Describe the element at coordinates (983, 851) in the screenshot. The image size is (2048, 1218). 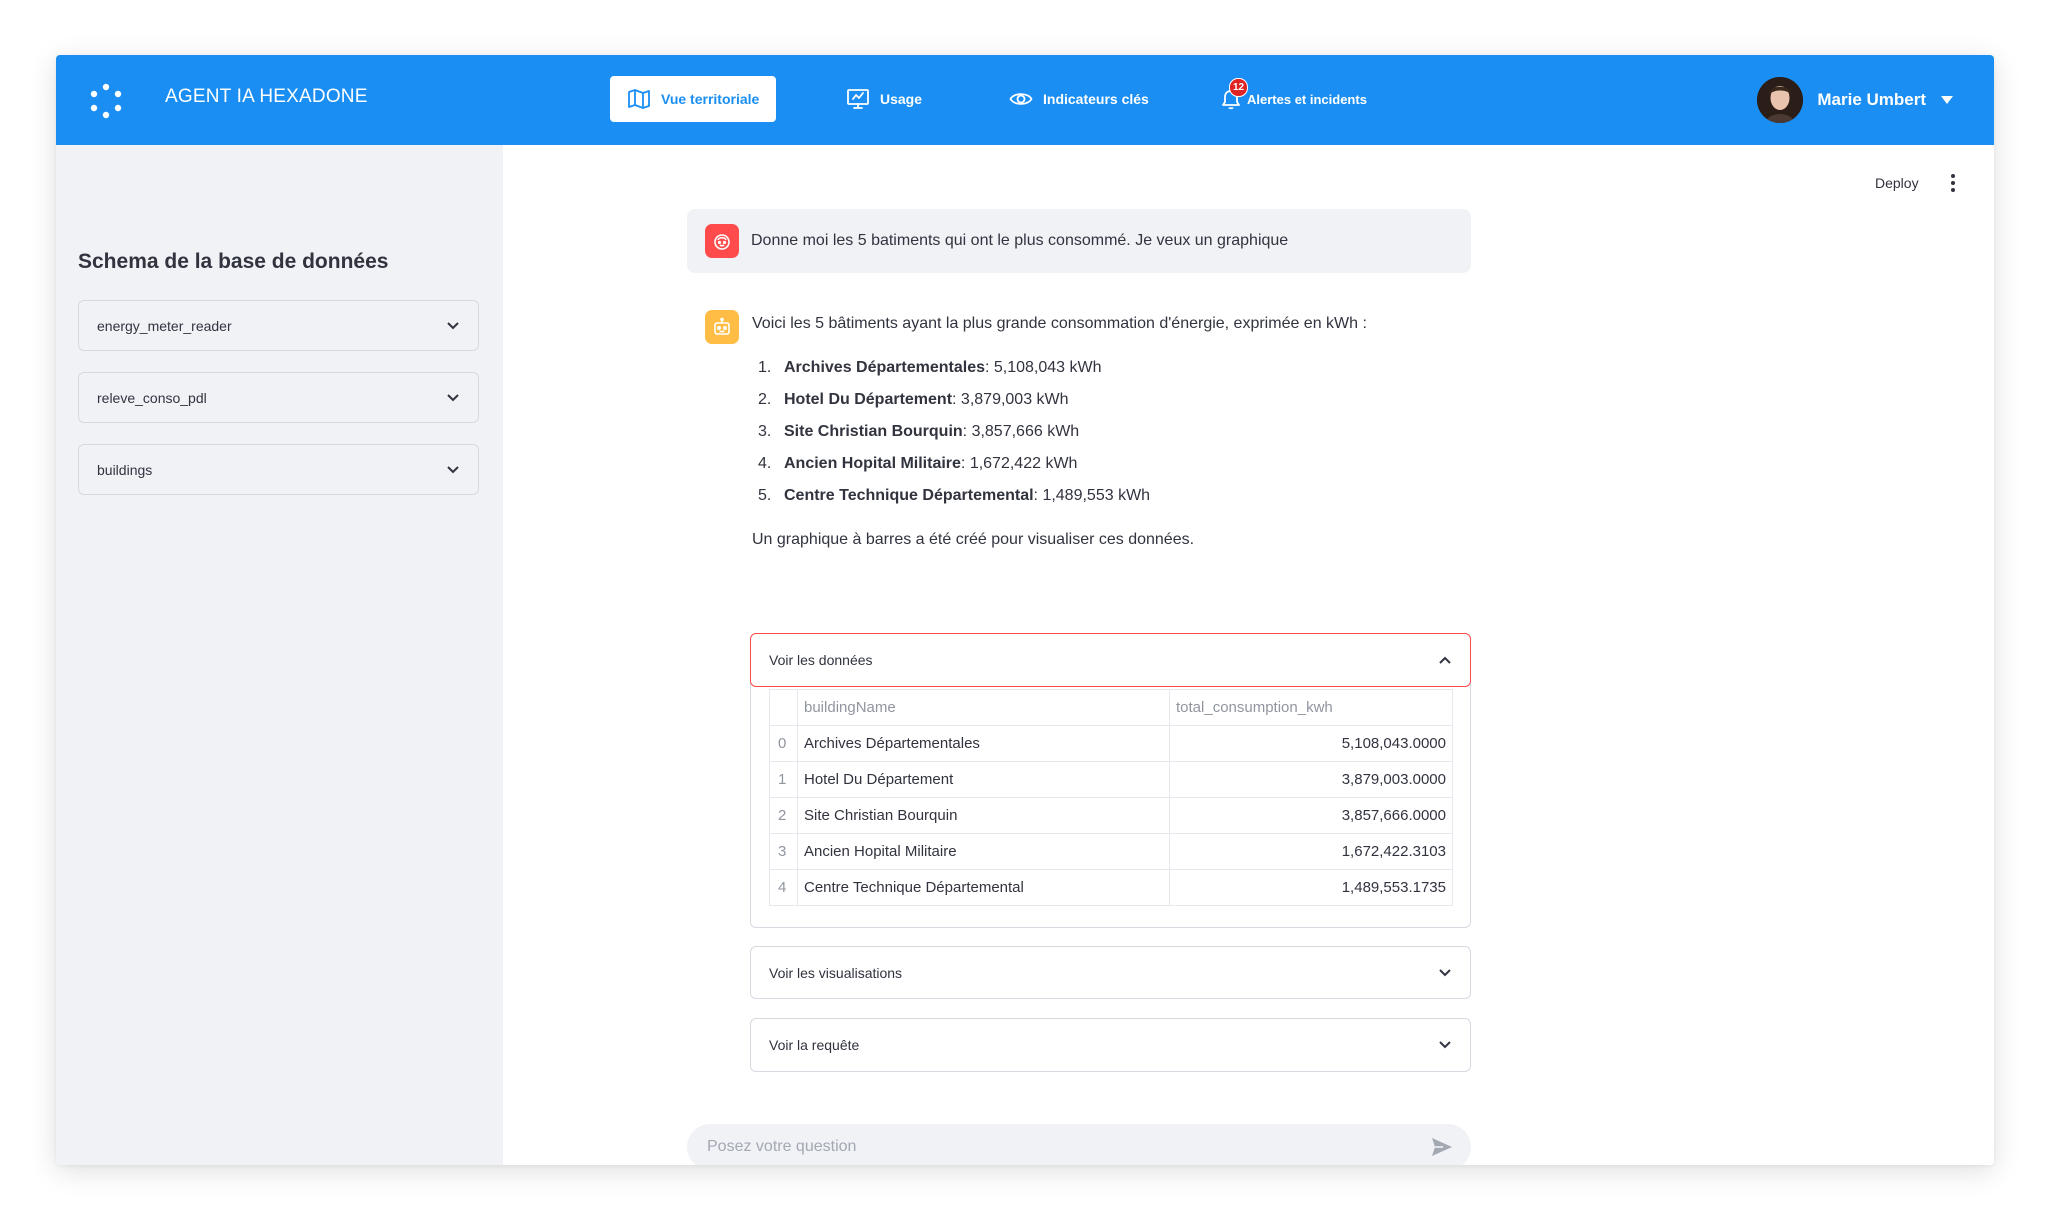
I see `building-name-cell: Ancien Hopital Militaire` at that location.